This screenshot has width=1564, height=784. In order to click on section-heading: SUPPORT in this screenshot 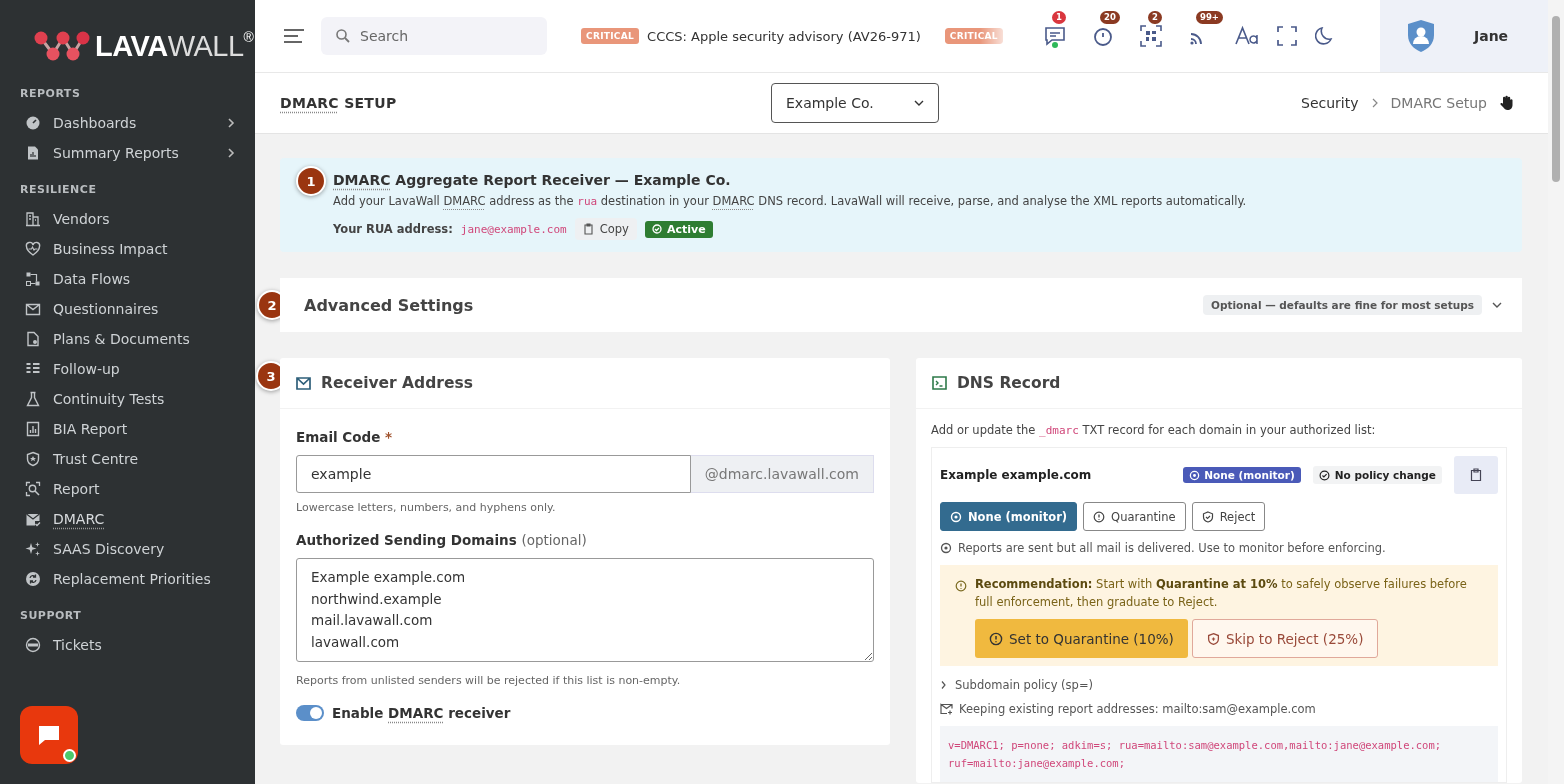, I will do `click(51, 616)`.